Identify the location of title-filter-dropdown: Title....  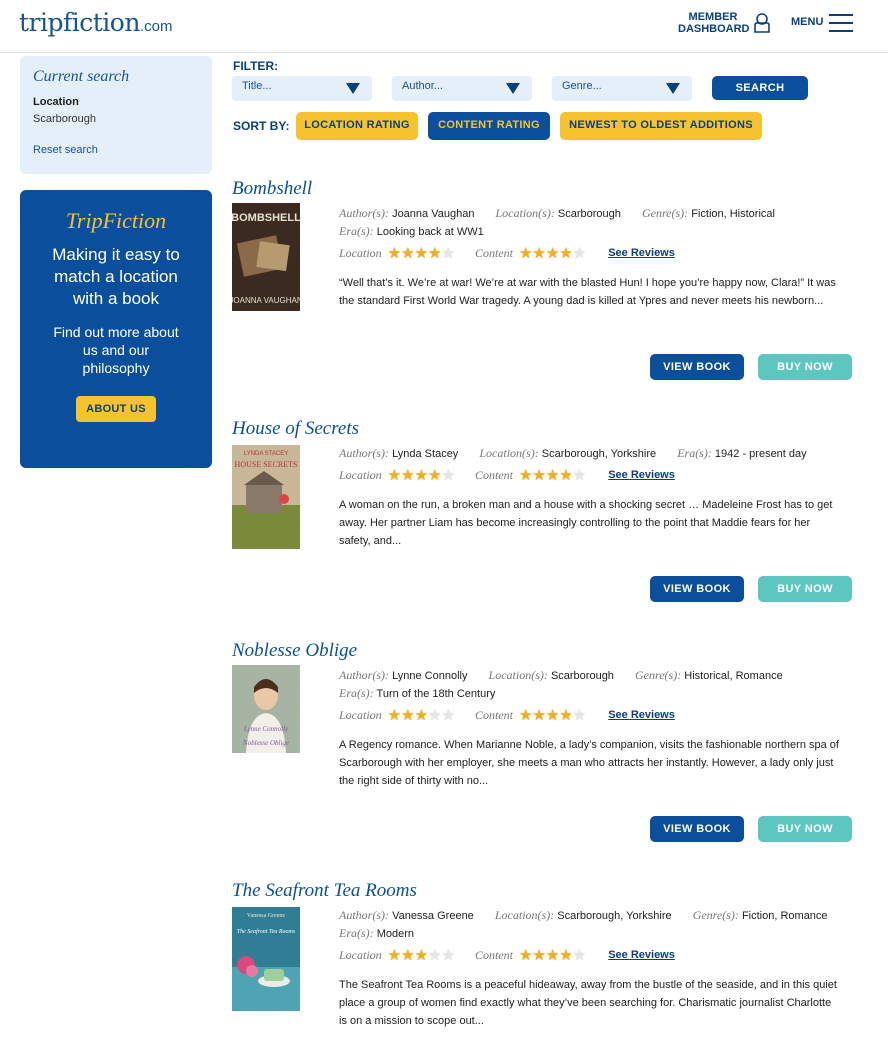
(302, 88).